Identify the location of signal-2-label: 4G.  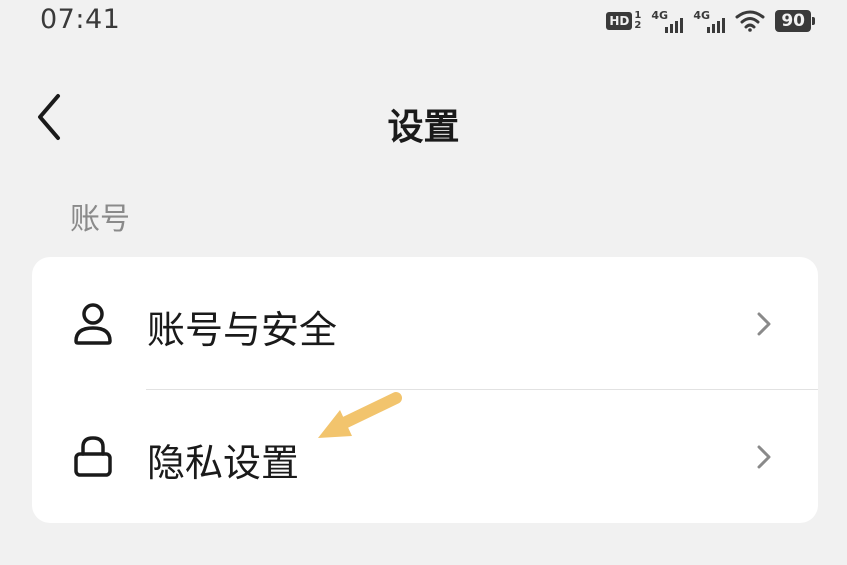
(702, 15).